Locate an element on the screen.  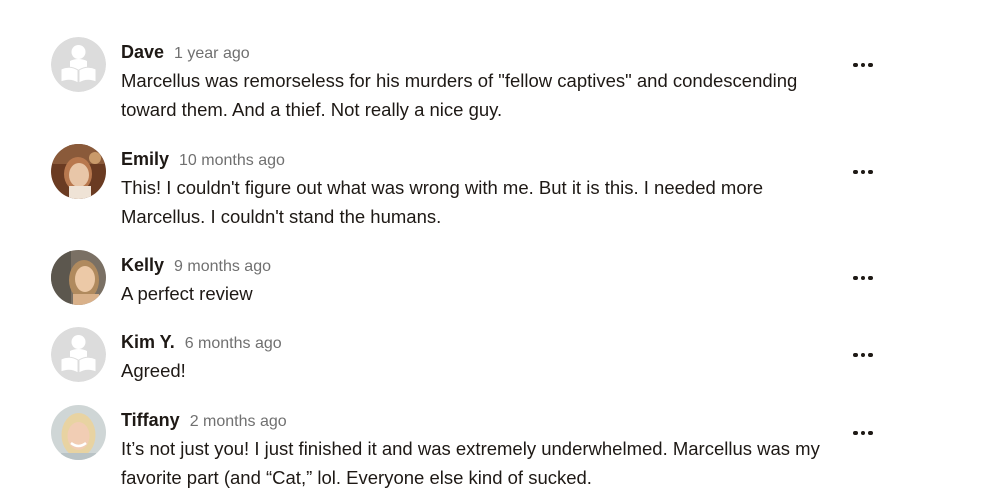
username: Dave is located at coordinates (142, 52).